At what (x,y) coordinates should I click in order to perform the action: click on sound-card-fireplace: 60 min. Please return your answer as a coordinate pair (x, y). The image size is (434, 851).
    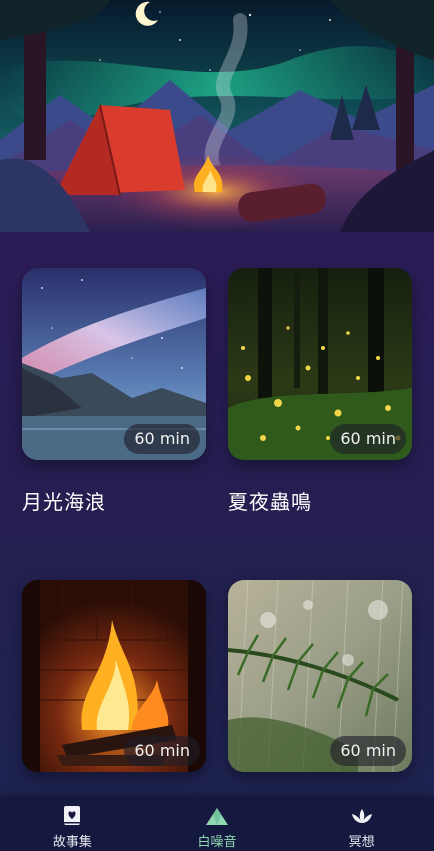
    Looking at the image, I should click on (114, 689).